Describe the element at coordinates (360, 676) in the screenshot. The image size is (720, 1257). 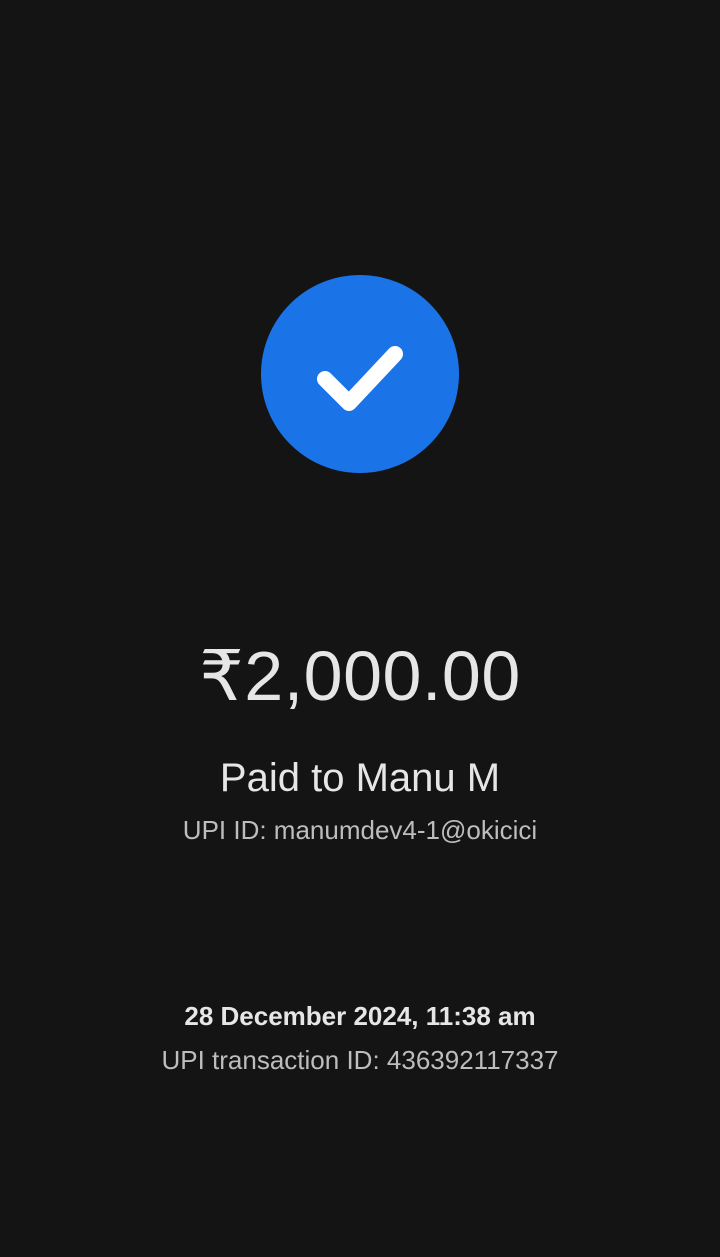
I see `payment-amount: ₹2,000.00` at that location.